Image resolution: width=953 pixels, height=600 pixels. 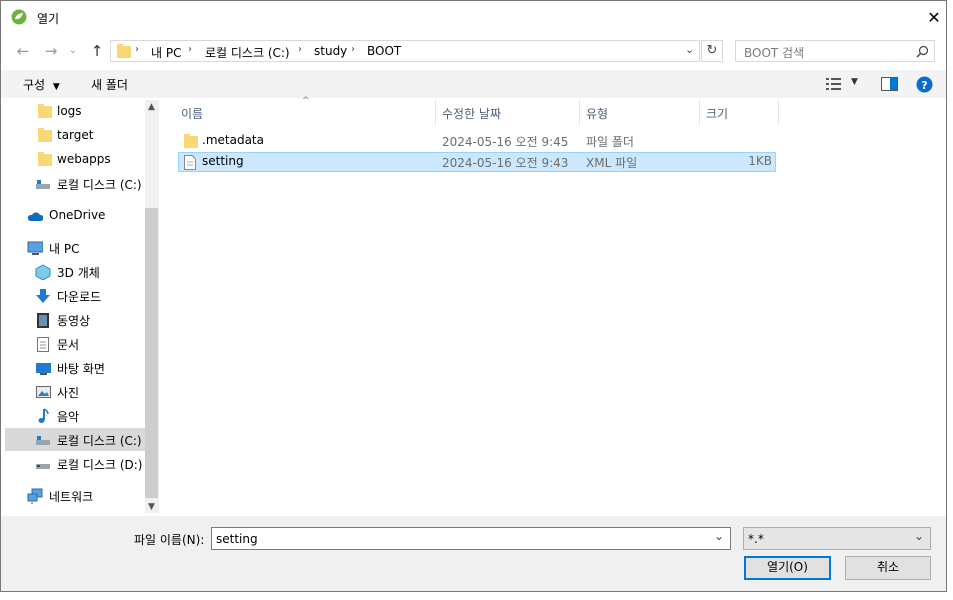 I want to click on app-icon, so click(x=19, y=17).